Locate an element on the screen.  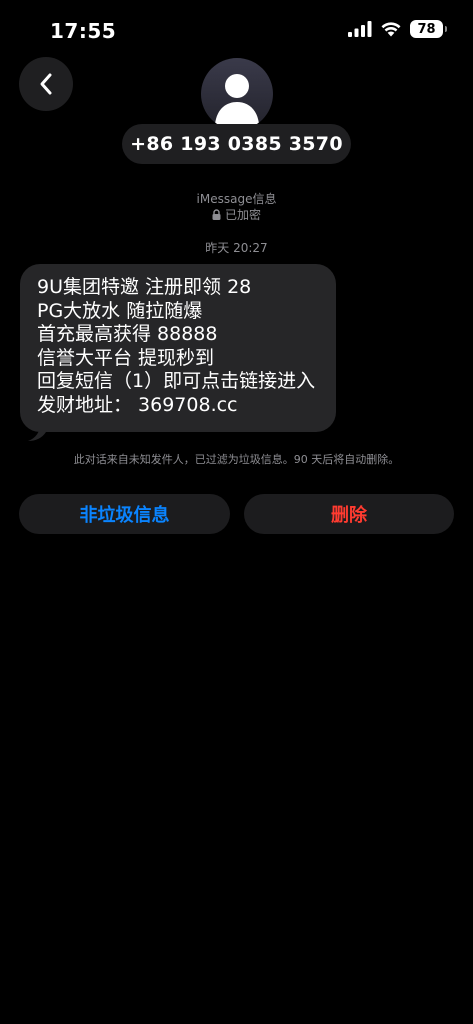
message-line: 发财地址： 369708.cc is located at coordinates (137, 404).